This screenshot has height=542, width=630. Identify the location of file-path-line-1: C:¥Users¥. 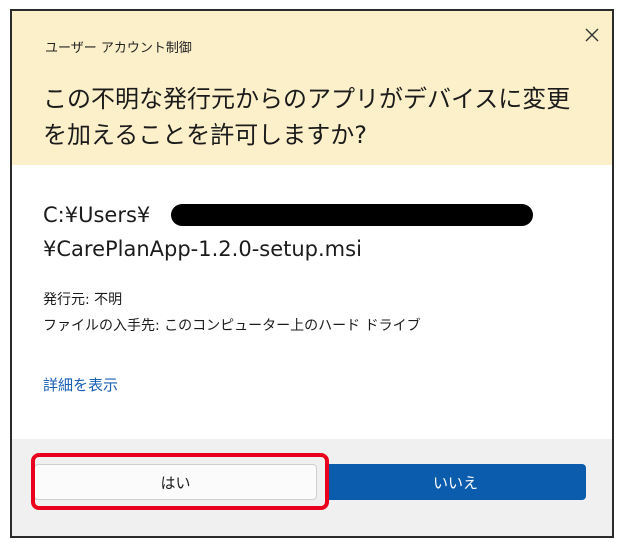
(288, 215).